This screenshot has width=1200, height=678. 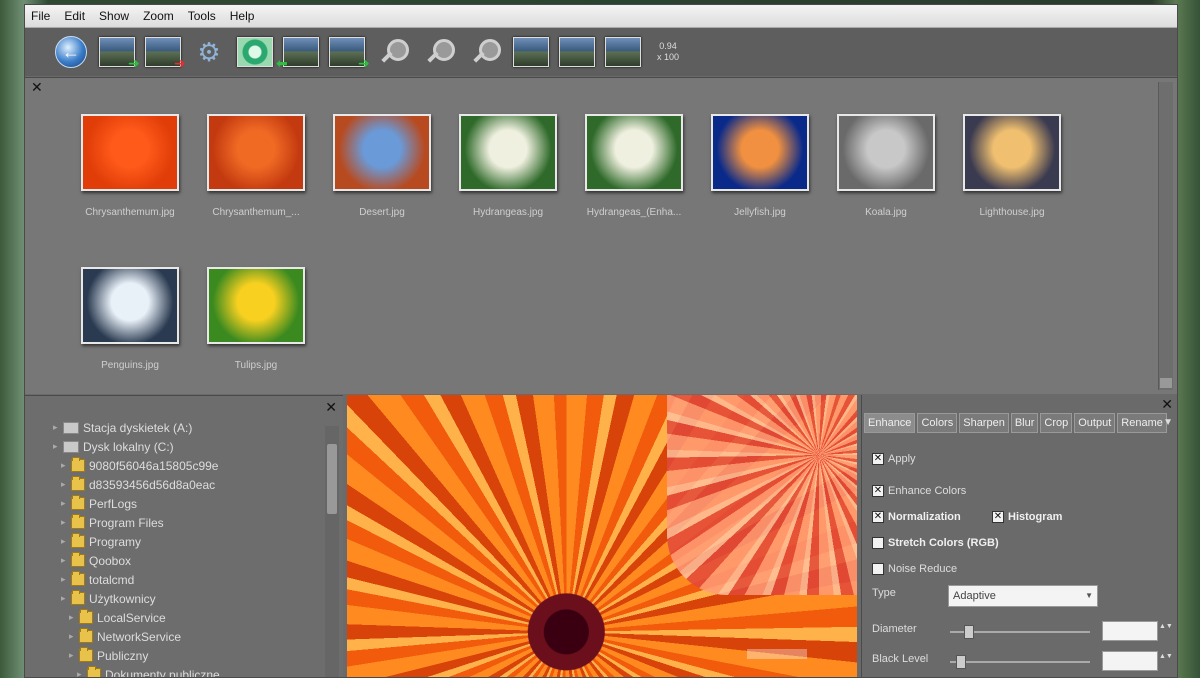 What do you see at coordinates (916, 517) in the screenshot?
I see `normalization-checkbox: ✕ Normalization` at bounding box center [916, 517].